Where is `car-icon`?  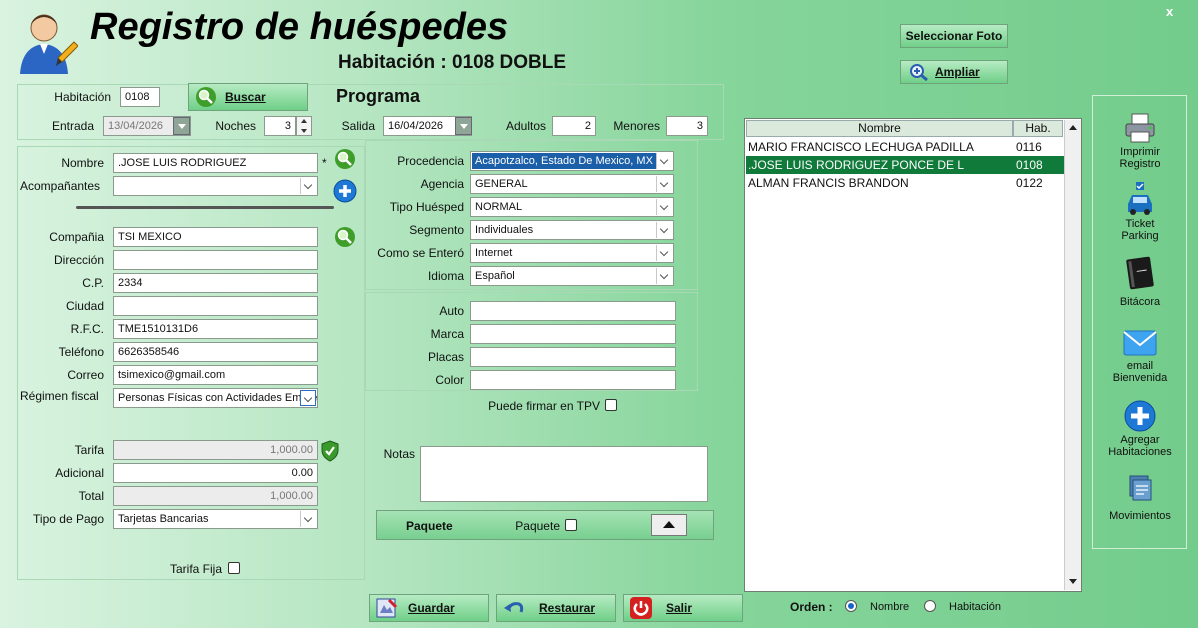
car-icon is located at coordinates (1140, 198).